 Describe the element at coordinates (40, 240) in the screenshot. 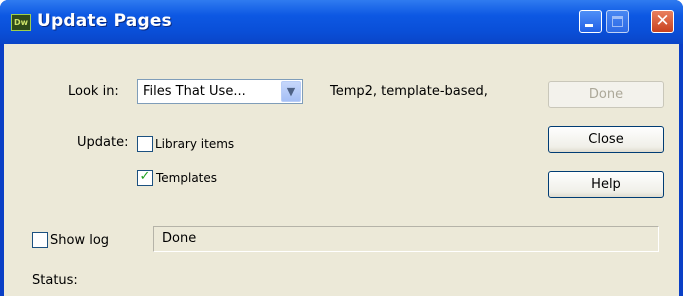

I see `show-log-checkbox` at that location.